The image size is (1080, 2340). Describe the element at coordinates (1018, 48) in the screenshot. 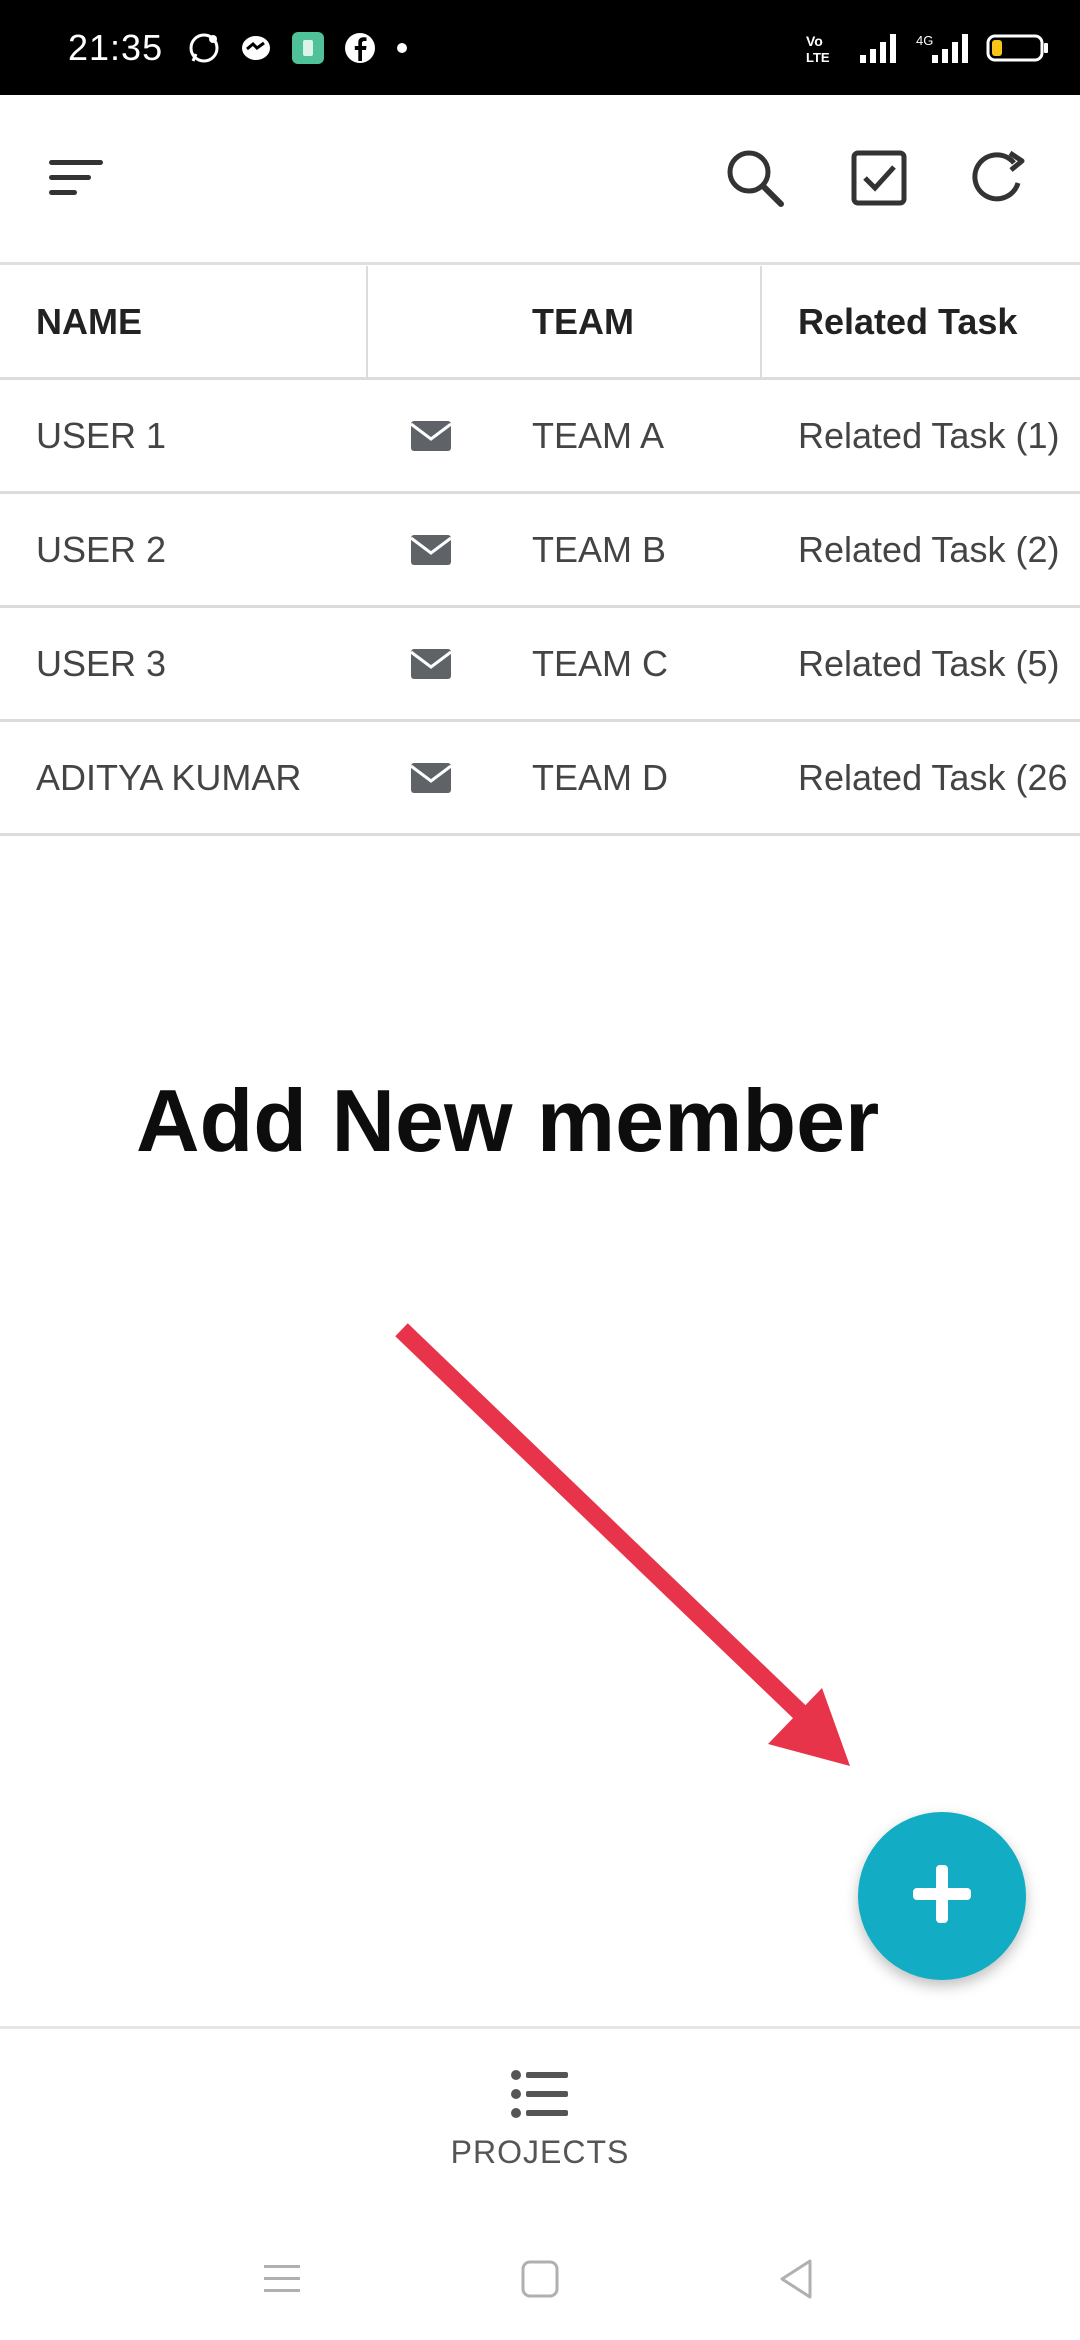

I see `battery-icon` at that location.